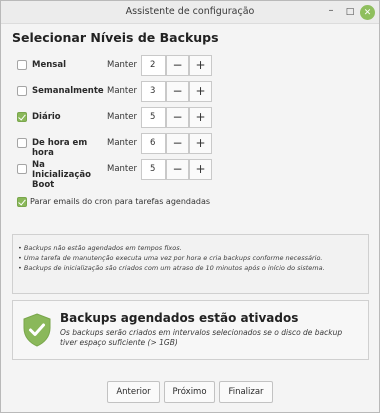 This screenshot has height=413, width=380. Describe the element at coordinates (60, 148) in the screenshot. I see `level-label: De hora em hora` at that location.